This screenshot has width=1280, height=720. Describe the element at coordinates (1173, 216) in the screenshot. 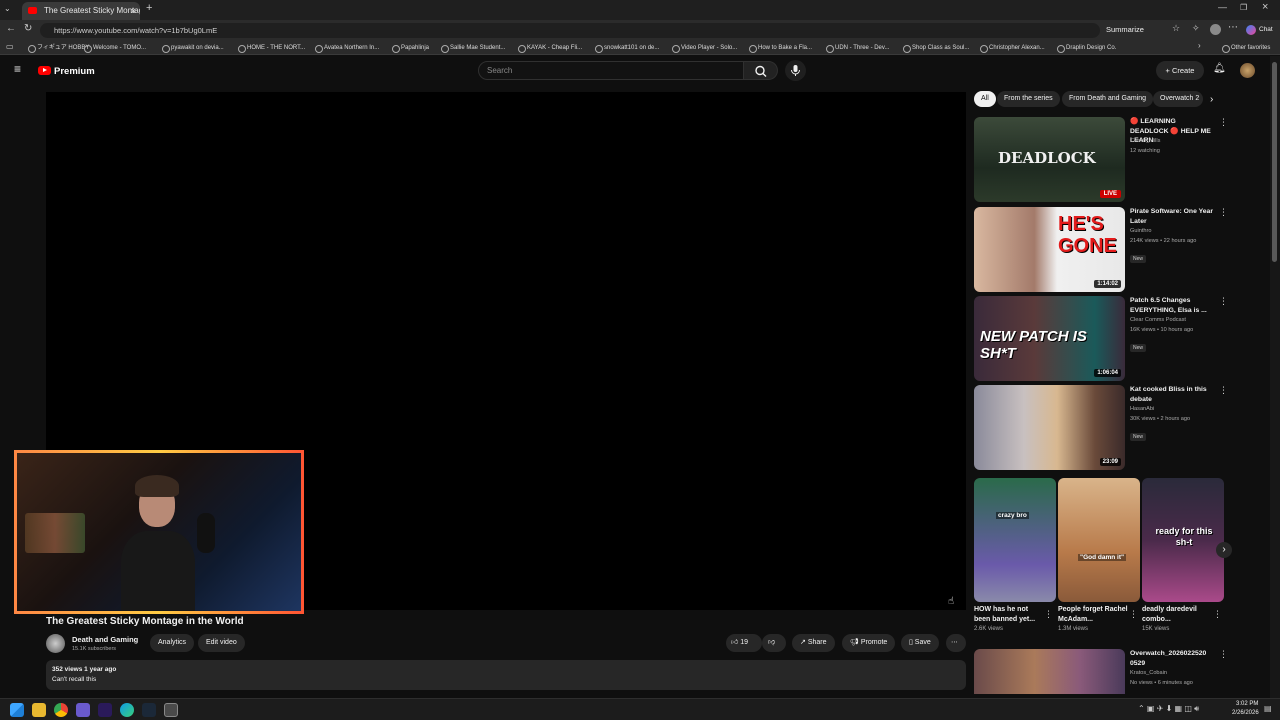

I see `rec-title: Pirate Software: One Year Later` at that location.